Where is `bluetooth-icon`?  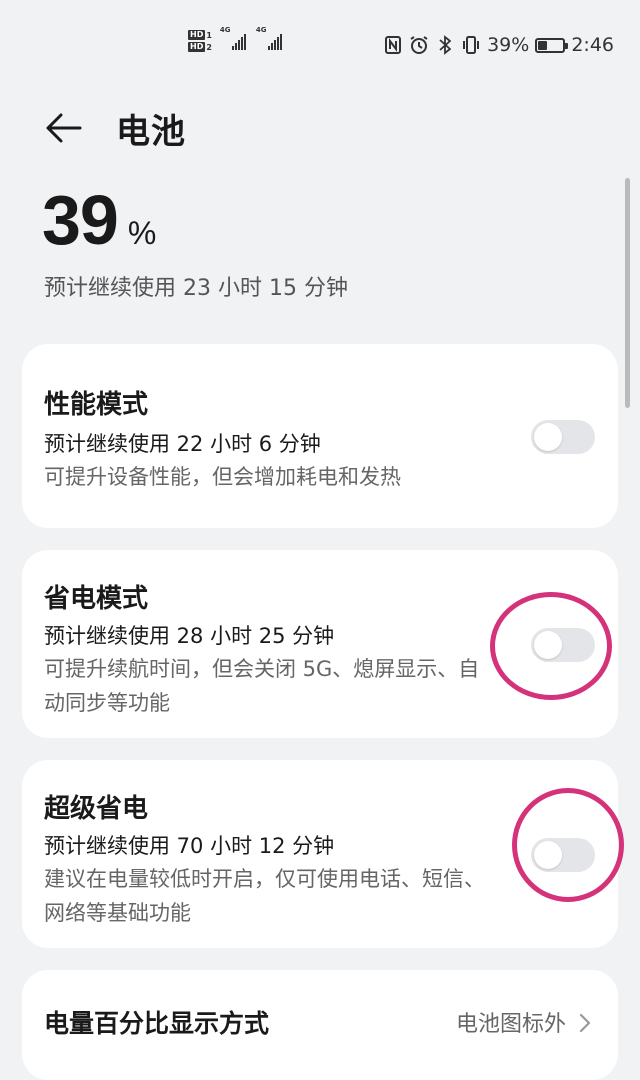 bluetooth-icon is located at coordinates (445, 45).